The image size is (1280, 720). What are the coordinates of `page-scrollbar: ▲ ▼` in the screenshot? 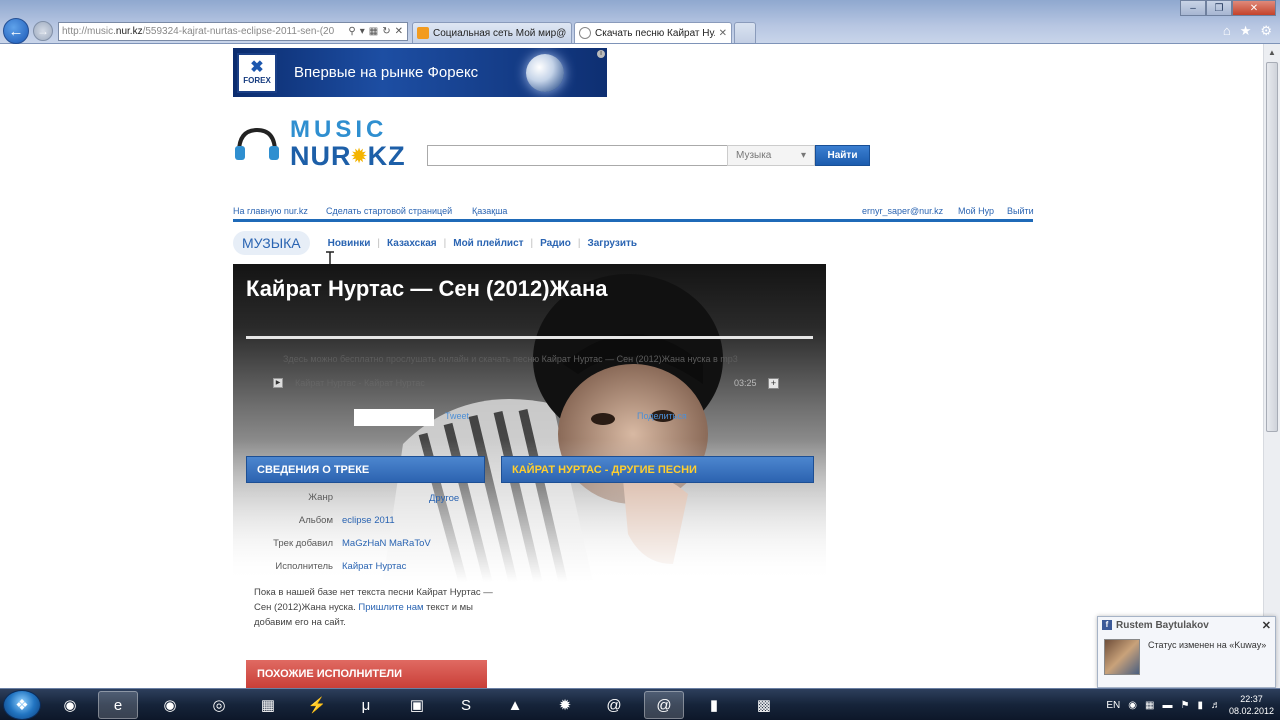 It's located at (1271, 366).